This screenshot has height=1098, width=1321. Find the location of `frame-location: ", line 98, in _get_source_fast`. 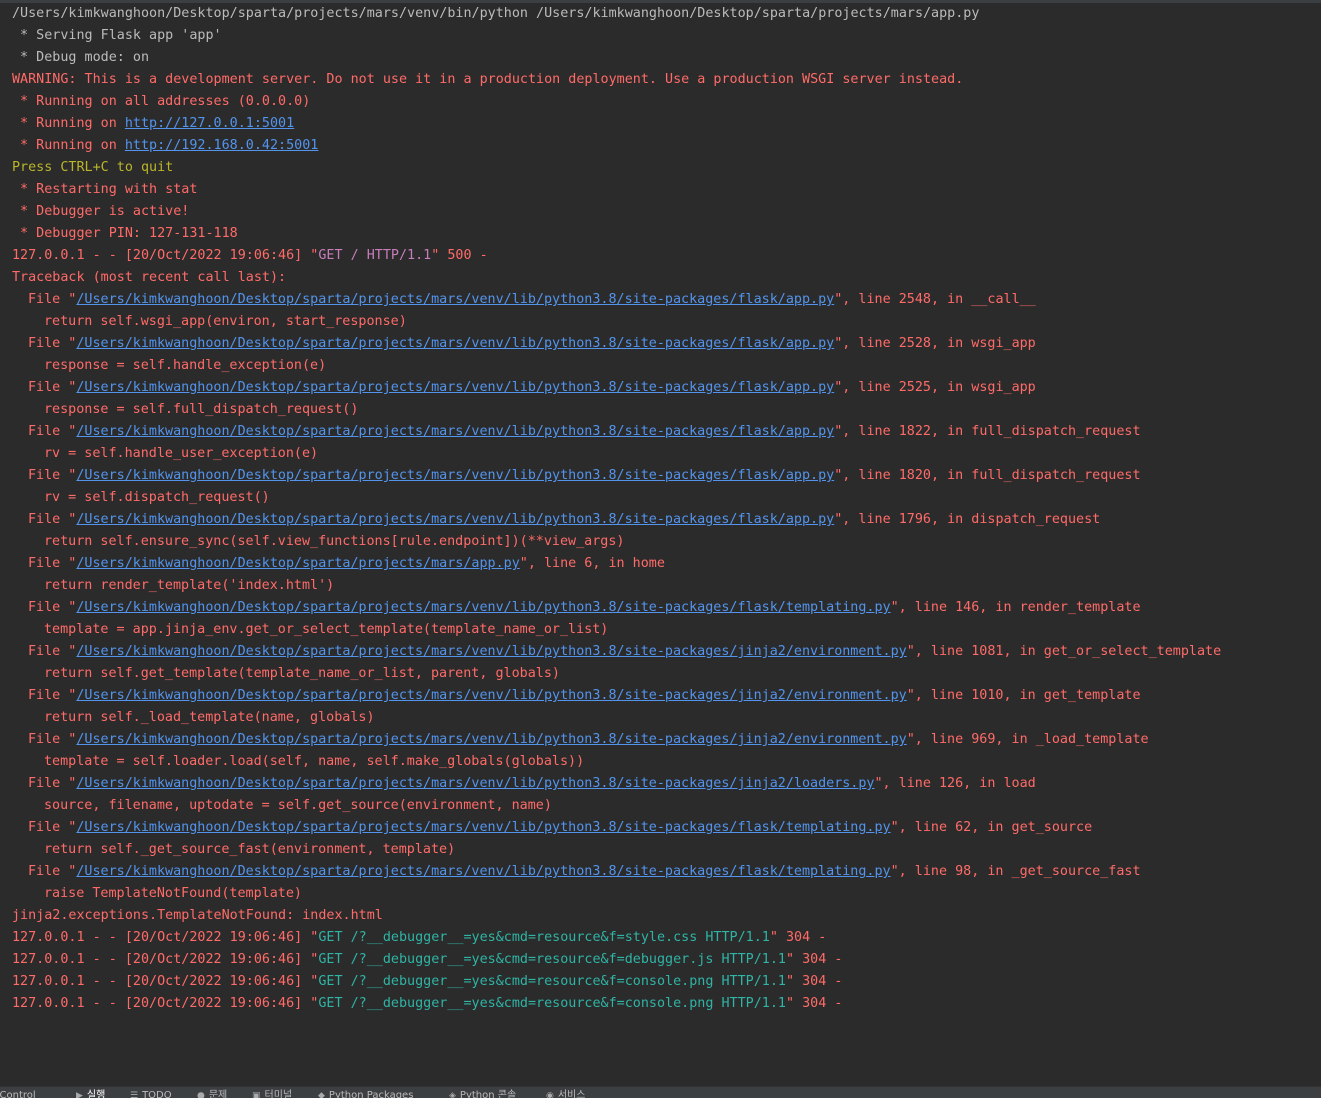

frame-location: ", line 98, in _get_source_fast is located at coordinates (1015, 871).